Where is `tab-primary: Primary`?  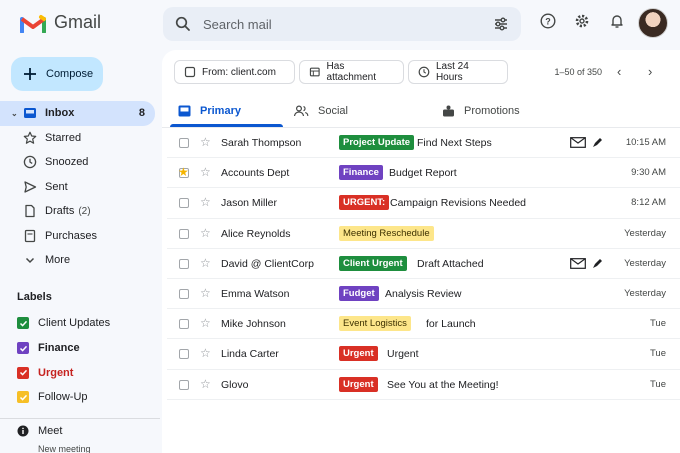 tab-primary: Primary is located at coordinates (209, 111).